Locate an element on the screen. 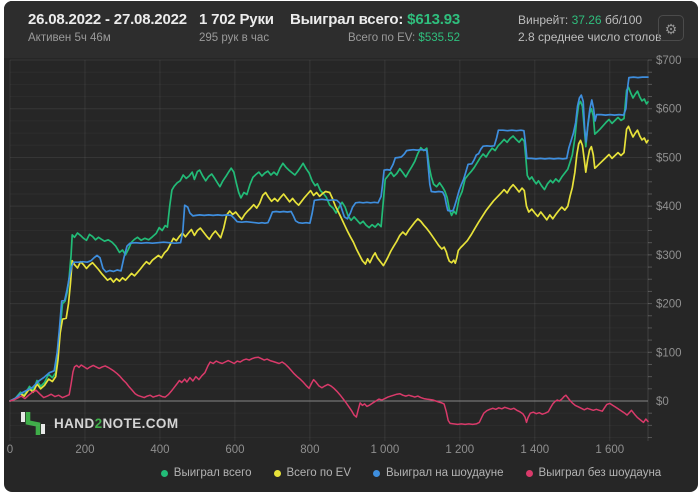 Image resolution: width=700 pixels, height=495 pixels. active-time: Активен 5ч 46м is located at coordinates (69, 38).